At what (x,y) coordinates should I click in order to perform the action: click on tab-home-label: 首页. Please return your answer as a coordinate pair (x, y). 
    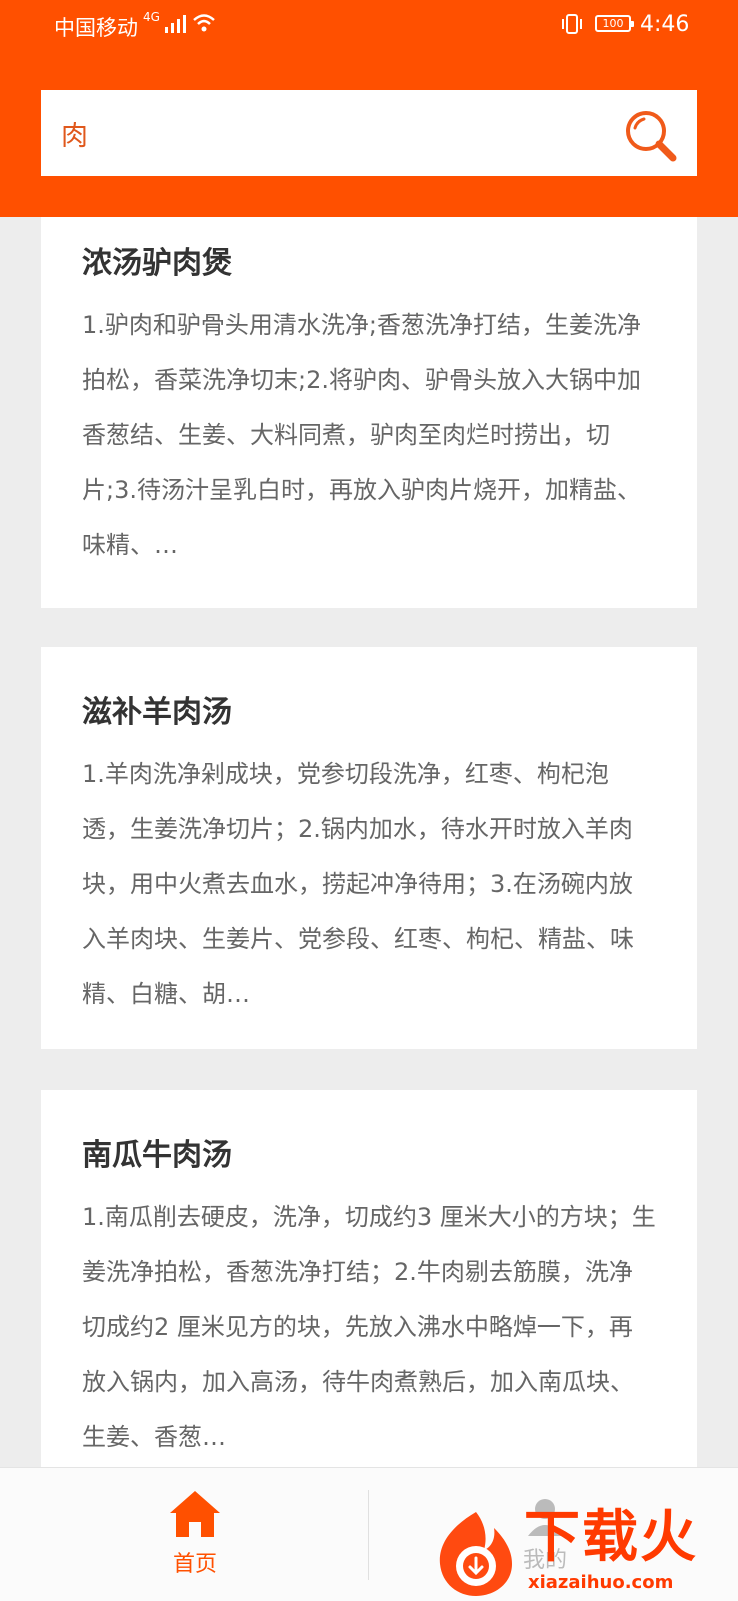
    Looking at the image, I should click on (194, 1564).